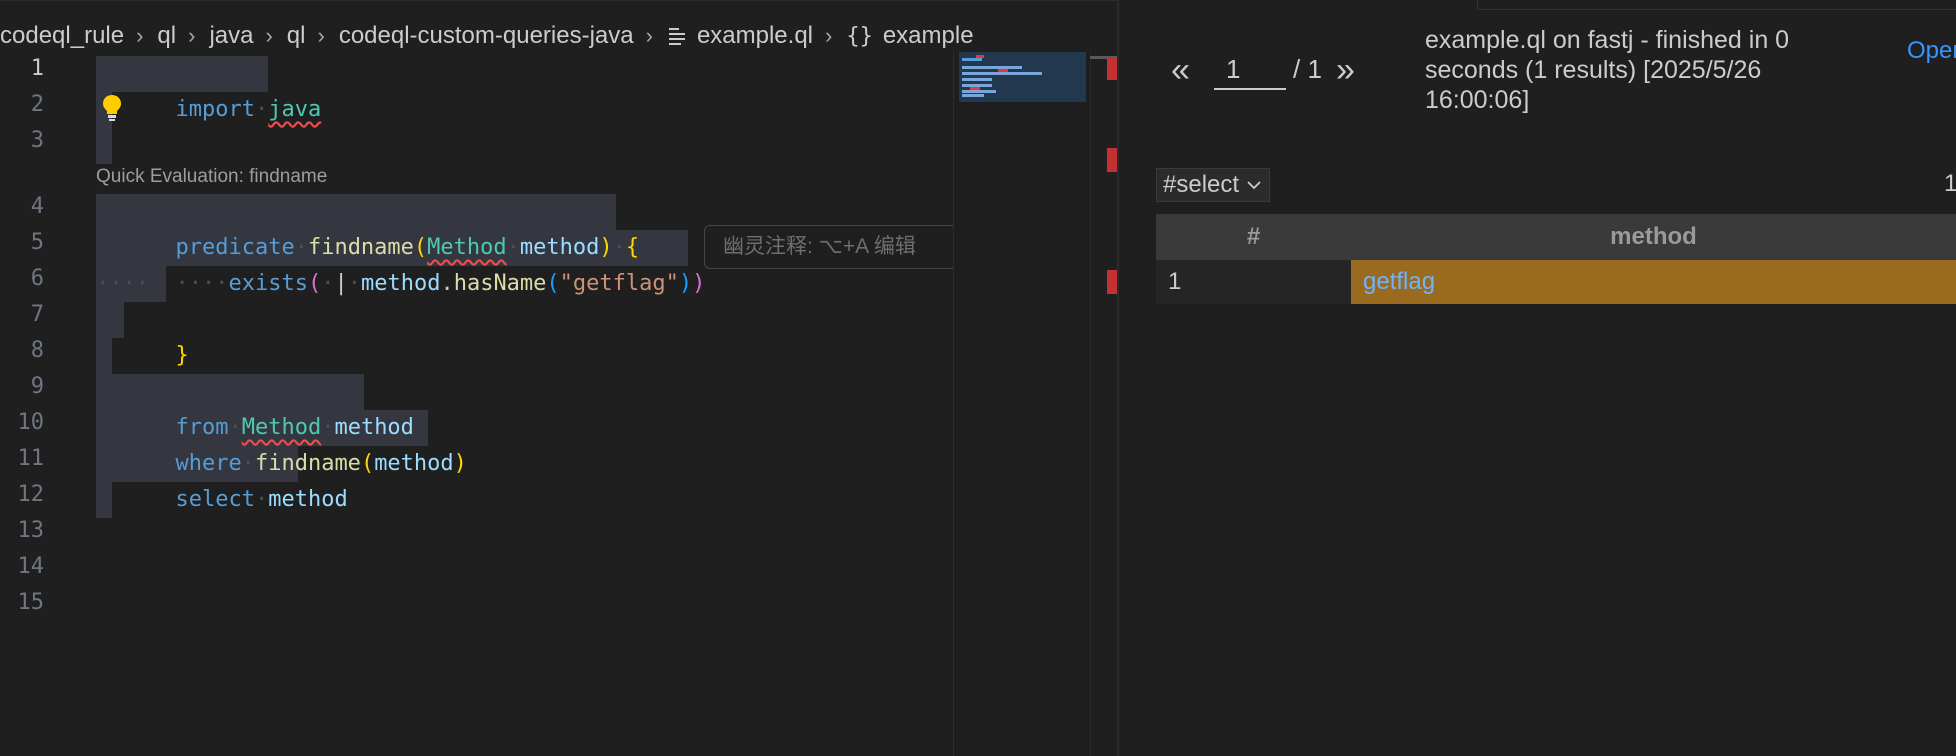 The image size is (1956, 756). Describe the element at coordinates (1253, 282) in the screenshot. I see `row-index: 1` at that location.